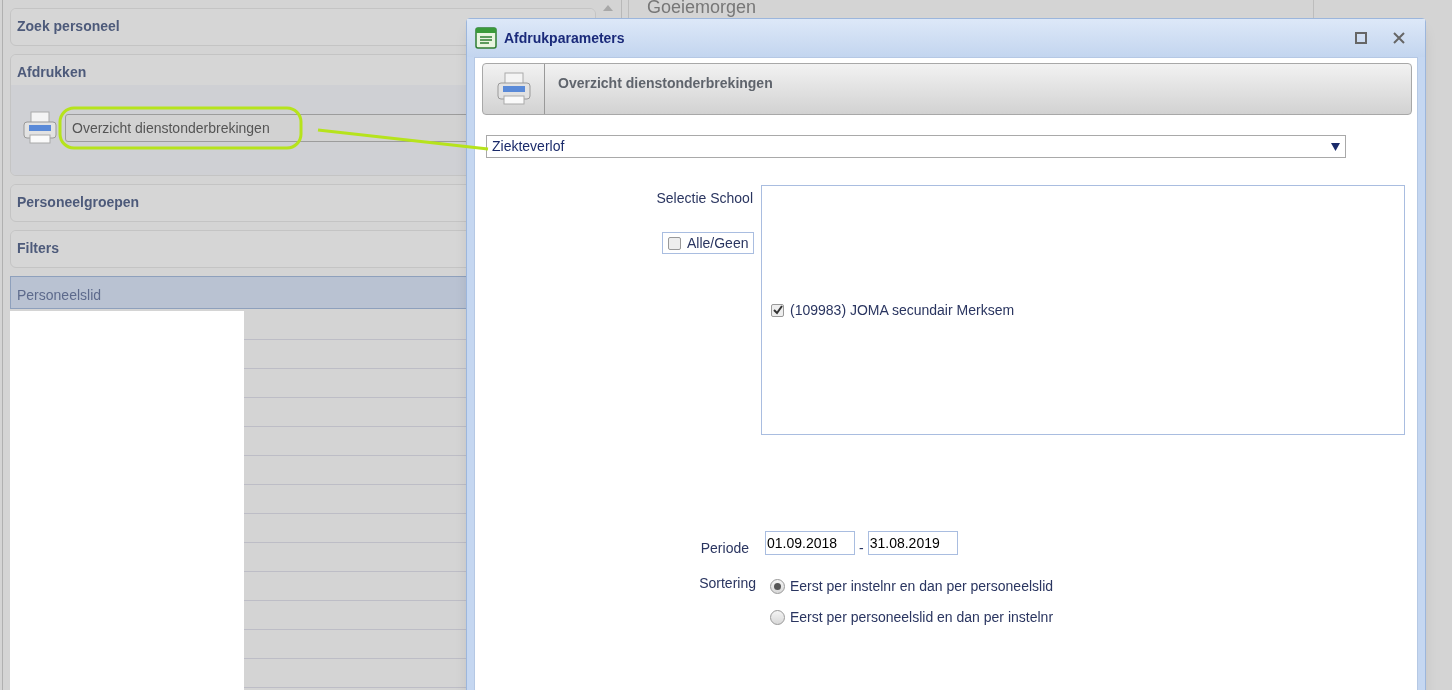 The width and height of the screenshot is (1452, 690). I want to click on form-icon, so click(486, 38).